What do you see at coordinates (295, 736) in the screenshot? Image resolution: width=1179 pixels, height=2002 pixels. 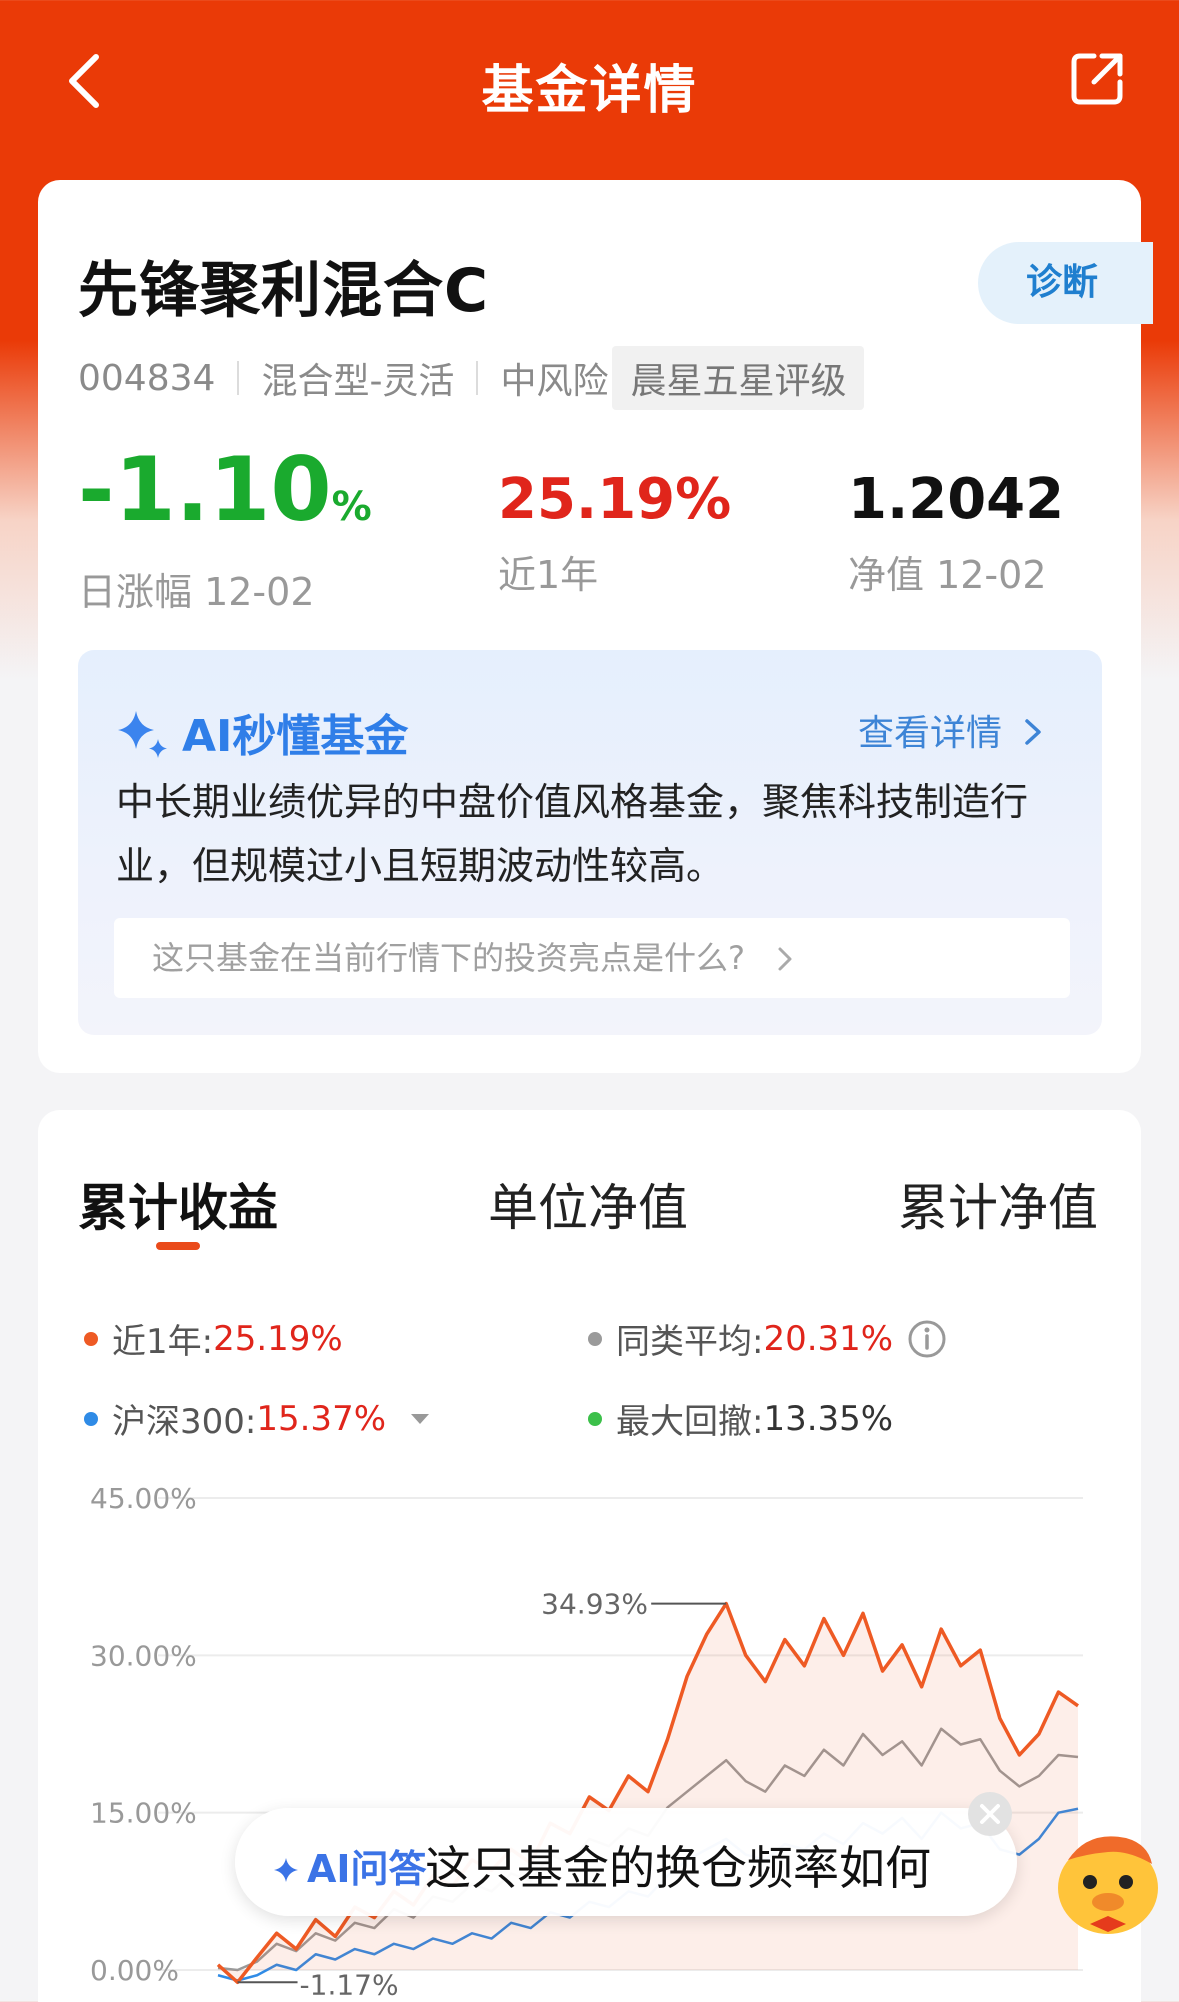 I see `ai-summary-title: AI秒懂基金` at bounding box center [295, 736].